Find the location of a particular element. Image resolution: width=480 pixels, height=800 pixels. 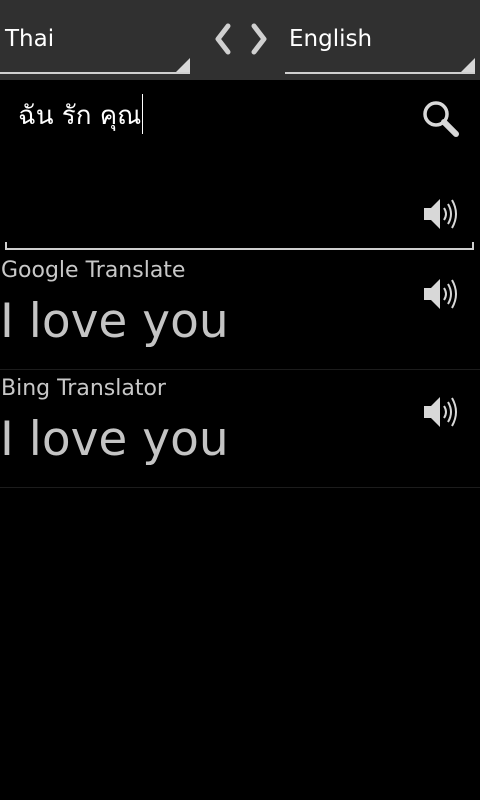

source-text: ฉัน รัก คุณ is located at coordinates (80, 116).